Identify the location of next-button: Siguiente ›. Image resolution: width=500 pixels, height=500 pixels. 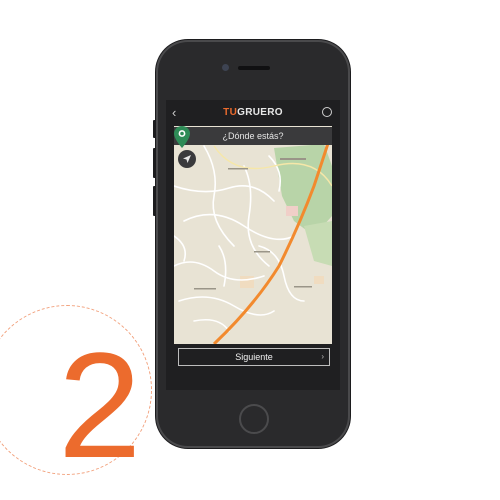
(254, 357).